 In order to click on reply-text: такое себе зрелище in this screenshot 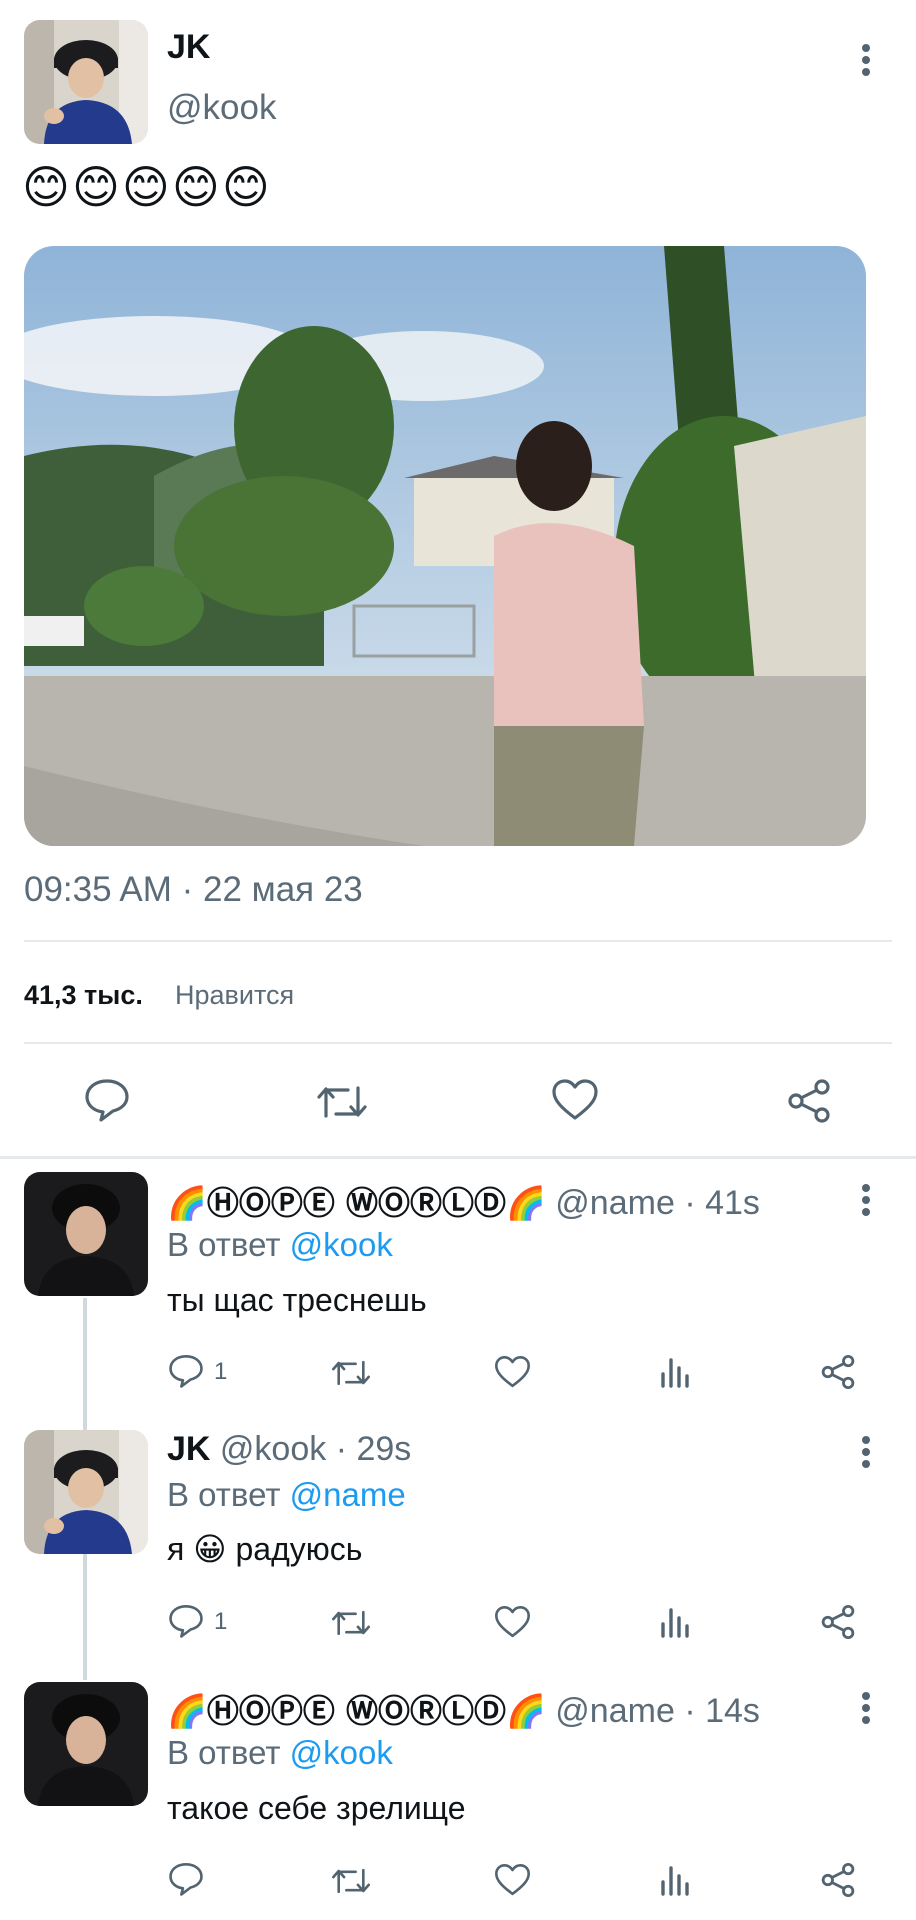, I will do `click(316, 1808)`.